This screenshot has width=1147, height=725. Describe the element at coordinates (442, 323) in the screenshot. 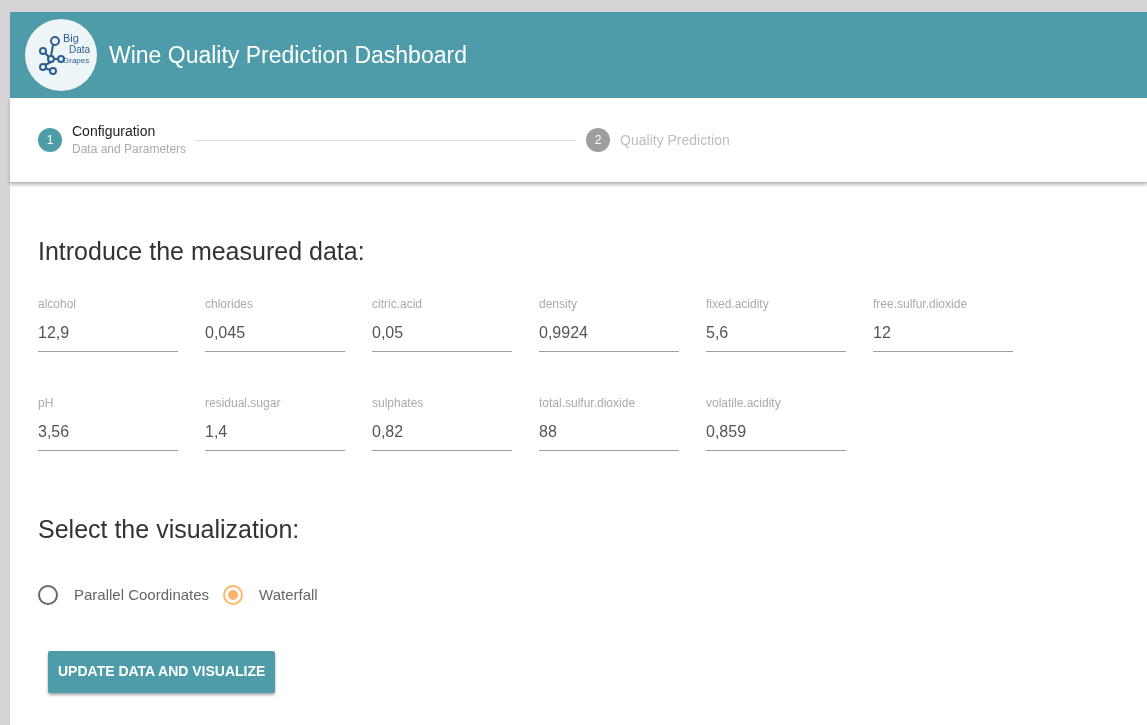

I see `input-field: citric.acid 0,05` at that location.